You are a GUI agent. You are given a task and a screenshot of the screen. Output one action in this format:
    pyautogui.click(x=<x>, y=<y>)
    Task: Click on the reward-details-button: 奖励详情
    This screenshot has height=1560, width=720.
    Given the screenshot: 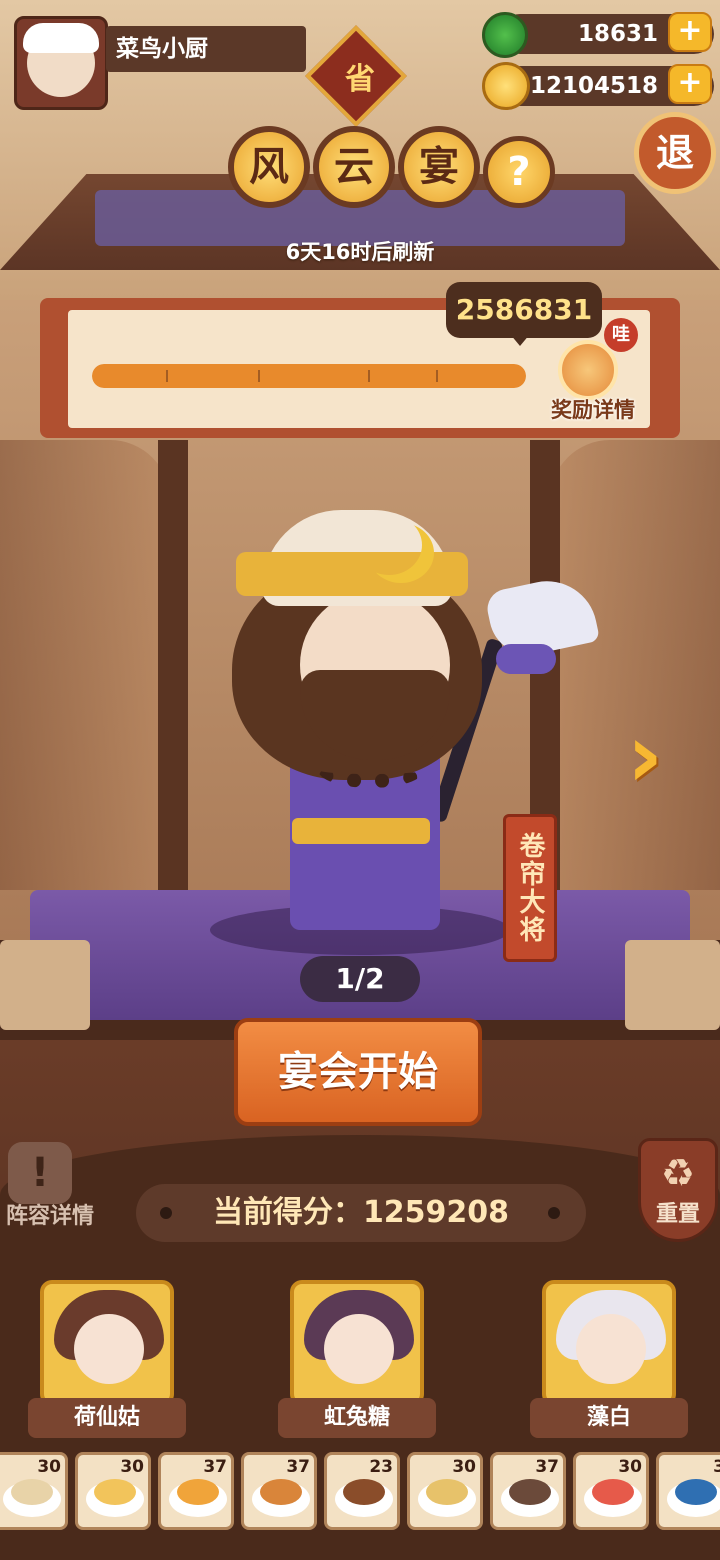 What is the action you would take?
    pyautogui.click(x=593, y=409)
    